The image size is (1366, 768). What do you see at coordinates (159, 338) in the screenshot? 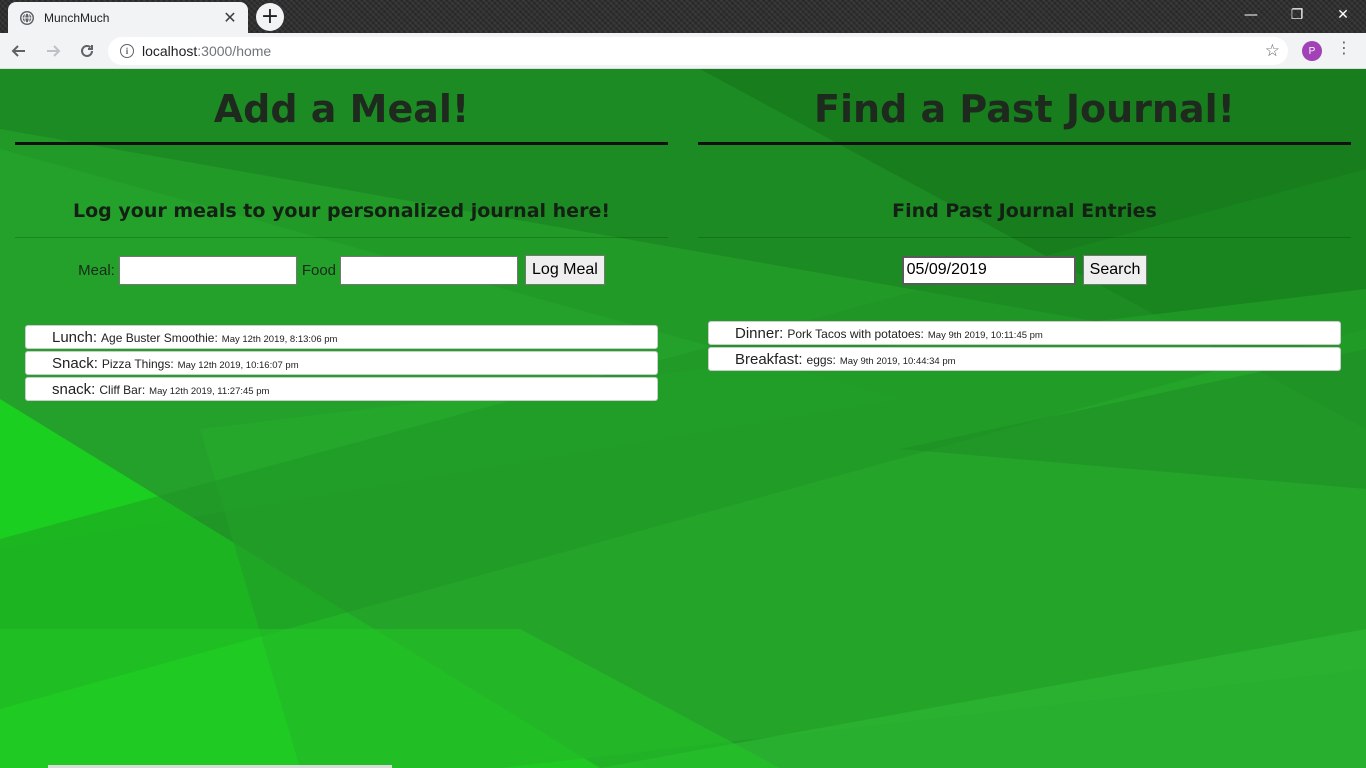
I see `entry-food: Age Buster Smoothie:` at bounding box center [159, 338].